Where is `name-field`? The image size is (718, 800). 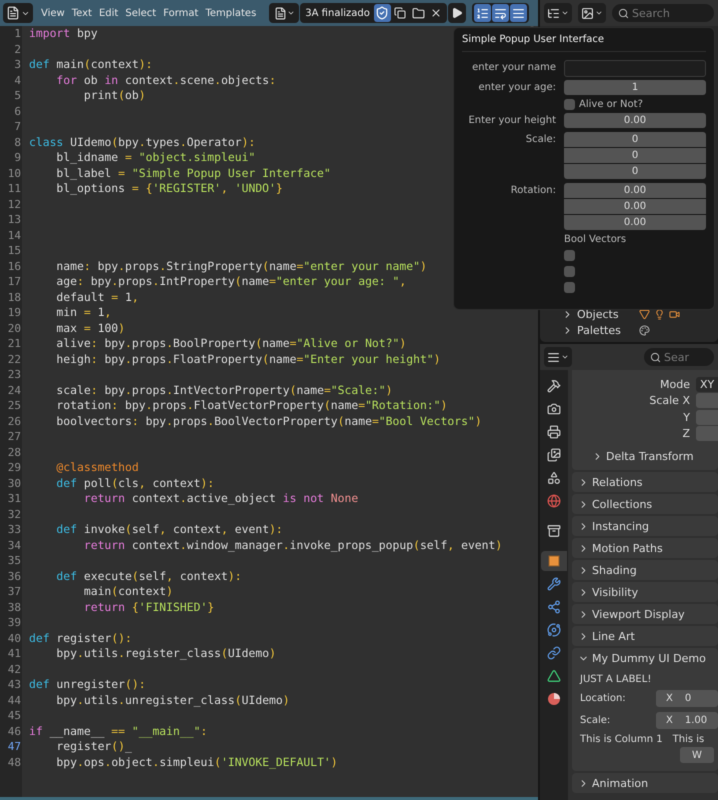
name-field is located at coordinates (635, 68).